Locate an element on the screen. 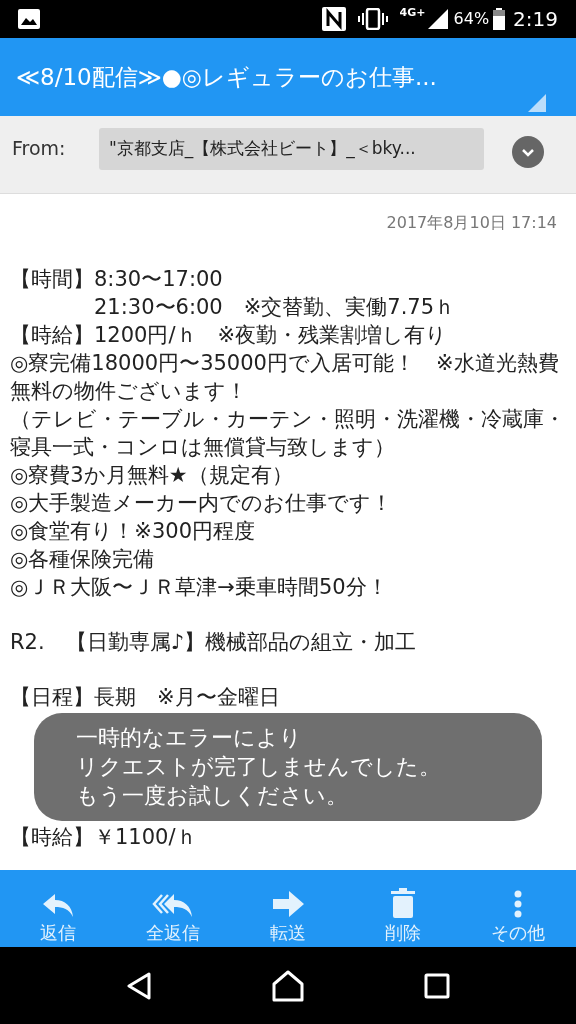  message-text-line: 【日程】長期 ※月〜金曜日 is located at coordinates (145, 697).